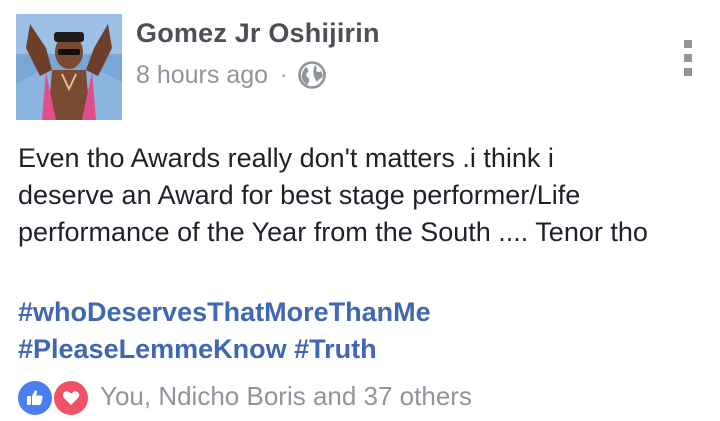 The height and width of the screenshot is (421, 720). I want to click on author-avatar, so click(69, 67).